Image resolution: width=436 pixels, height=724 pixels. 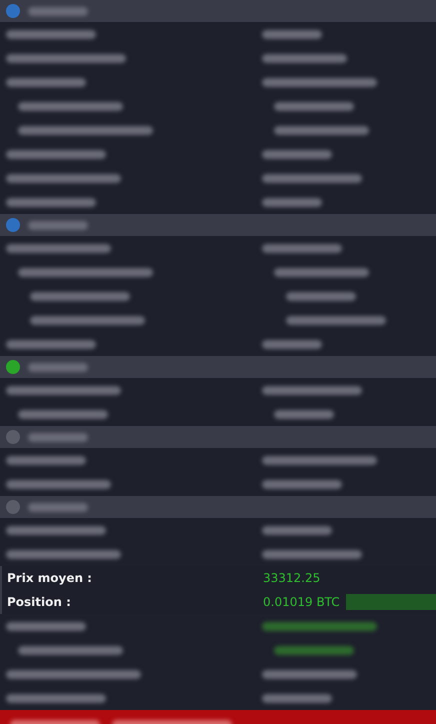 What do you see at coordinates (49, 578) in the screenshot?
I see `field-label: Prix moyen :` at bounding box center [49, 578].